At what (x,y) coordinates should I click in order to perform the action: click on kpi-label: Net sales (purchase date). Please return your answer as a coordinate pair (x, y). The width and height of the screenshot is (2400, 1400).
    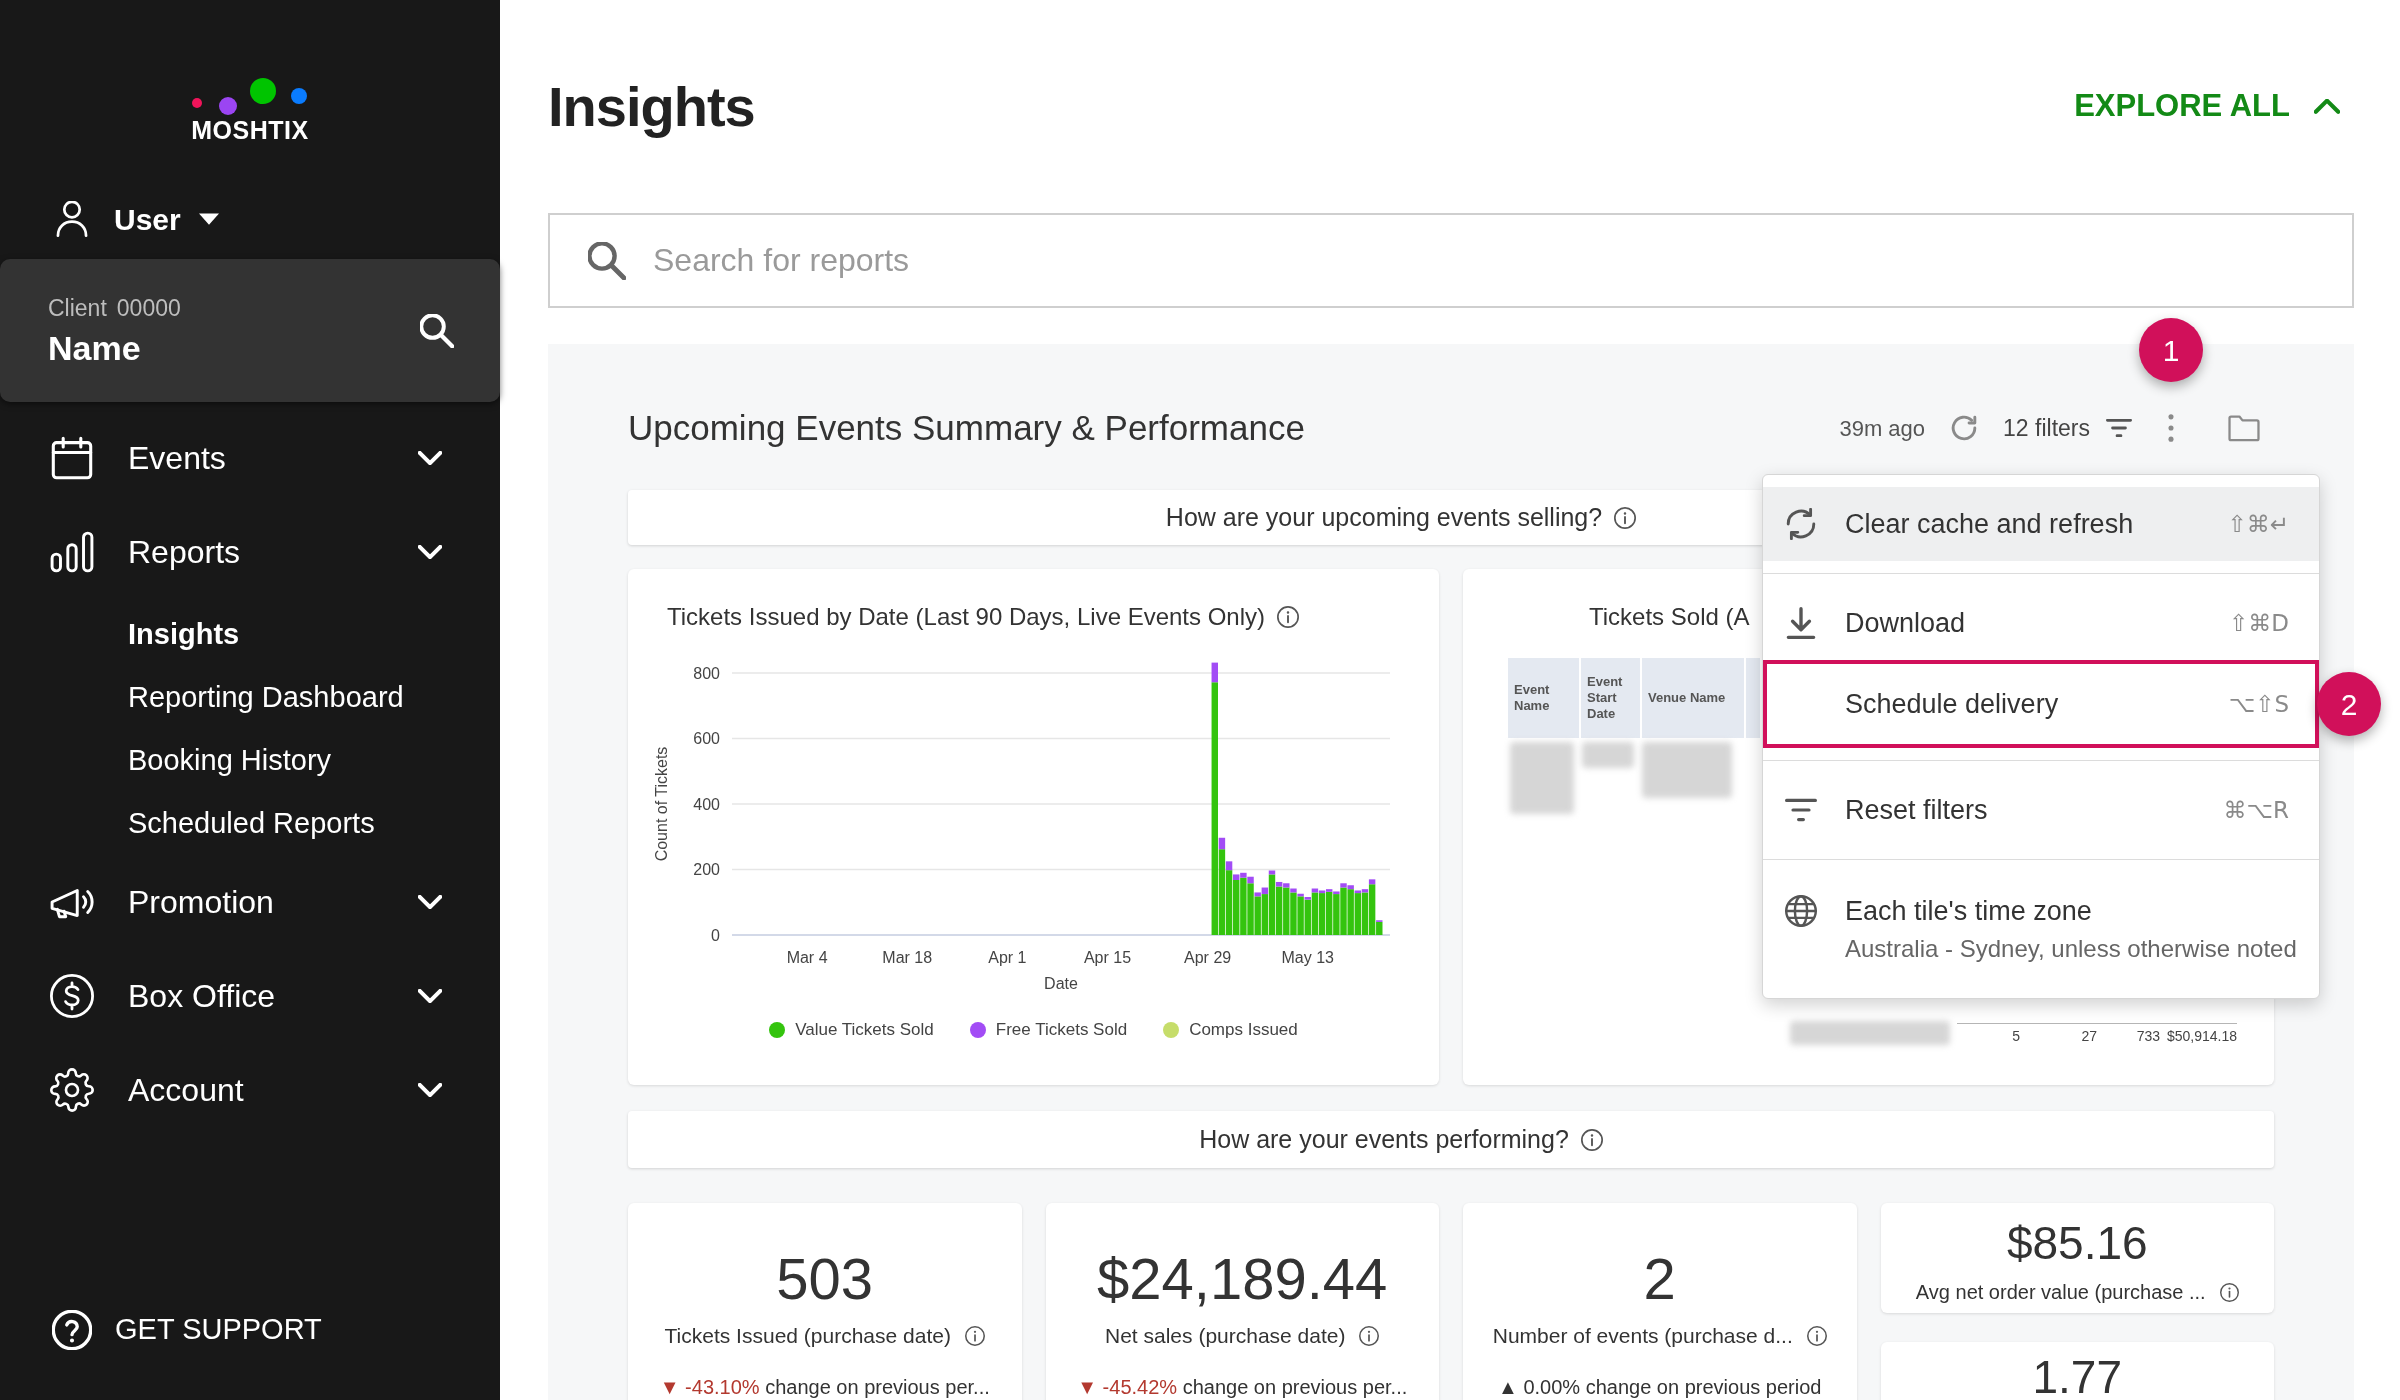
    Looking at the image, I should click on (1225, 1336).